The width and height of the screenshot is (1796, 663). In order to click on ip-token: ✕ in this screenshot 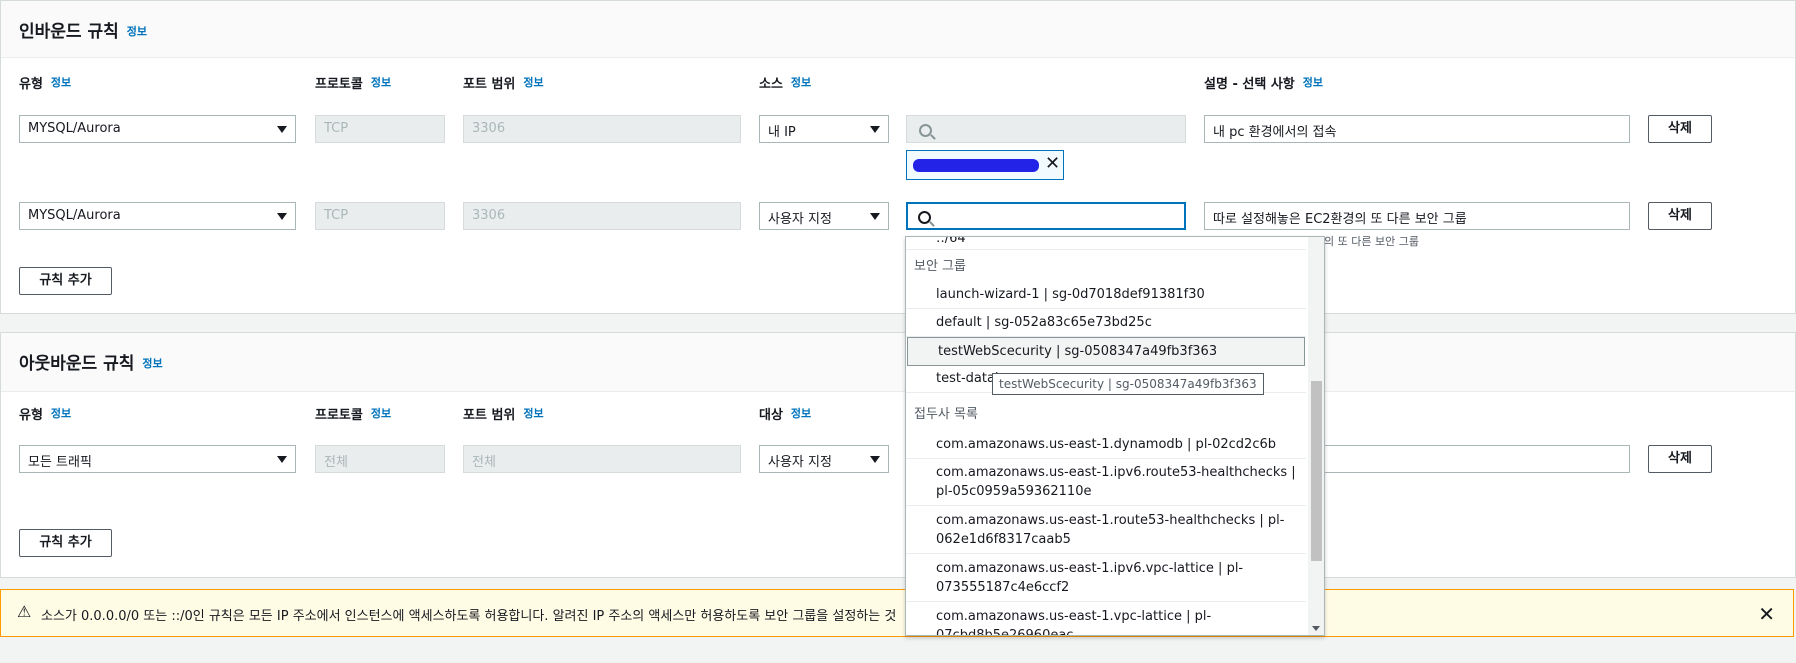, I will do `click(985, 165)`.